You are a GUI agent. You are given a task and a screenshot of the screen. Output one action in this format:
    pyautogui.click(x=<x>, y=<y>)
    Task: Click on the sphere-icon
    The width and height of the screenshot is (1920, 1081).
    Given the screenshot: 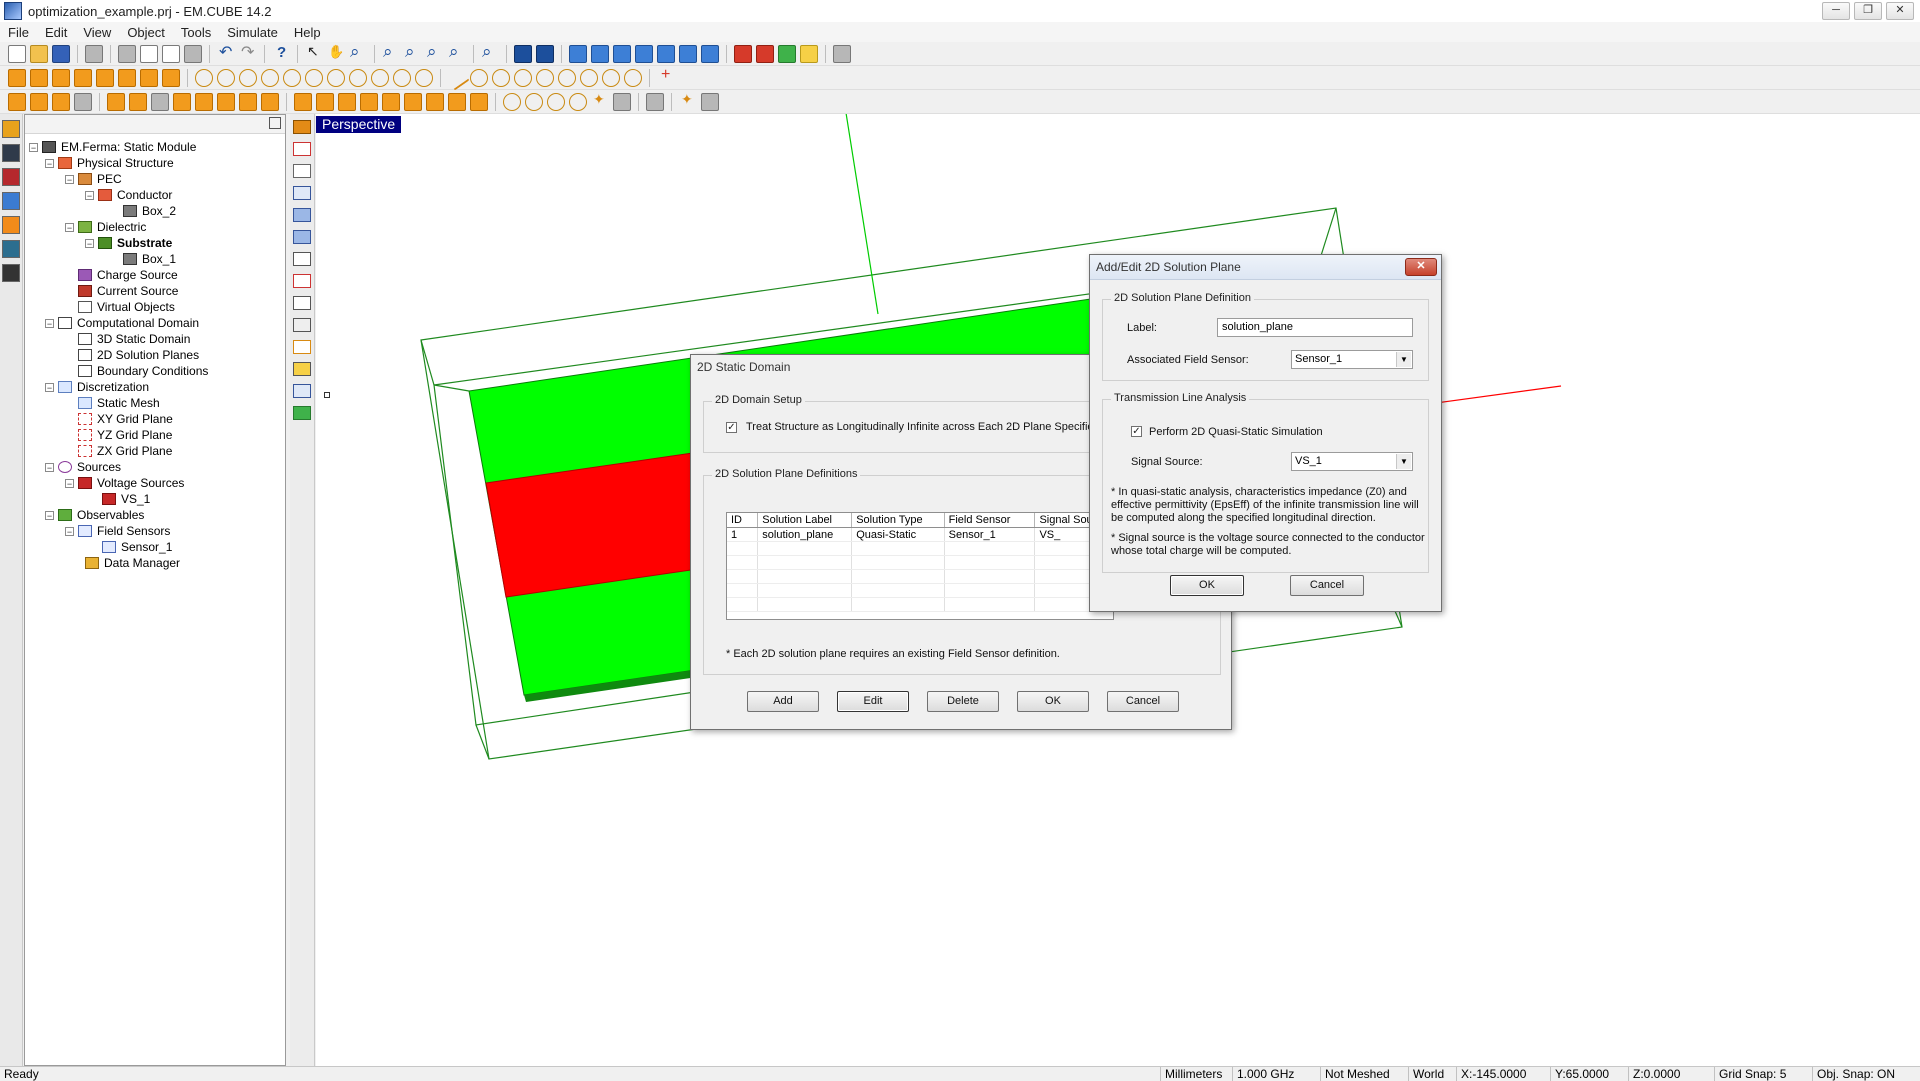 What is the action you would take?
    pyautogui.click(x=105, y=77)
    